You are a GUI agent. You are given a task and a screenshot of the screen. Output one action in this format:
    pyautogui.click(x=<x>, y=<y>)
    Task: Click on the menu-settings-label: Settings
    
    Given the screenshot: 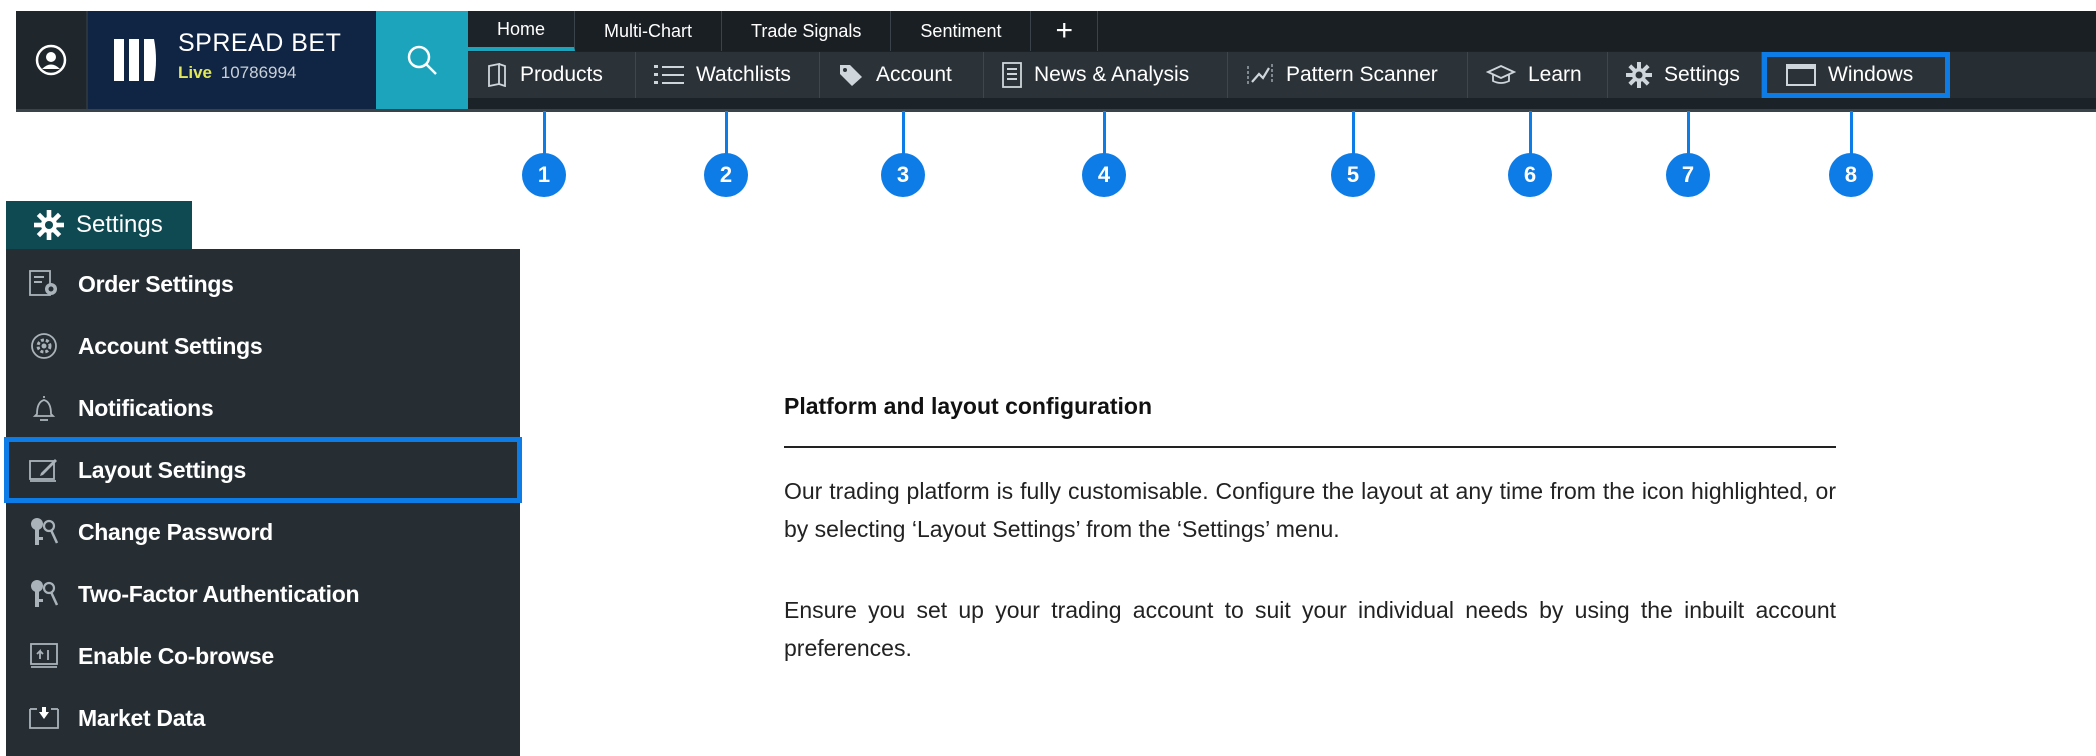 What is the action you would take?
    pyautogui.click(x=1702, y=74)
    